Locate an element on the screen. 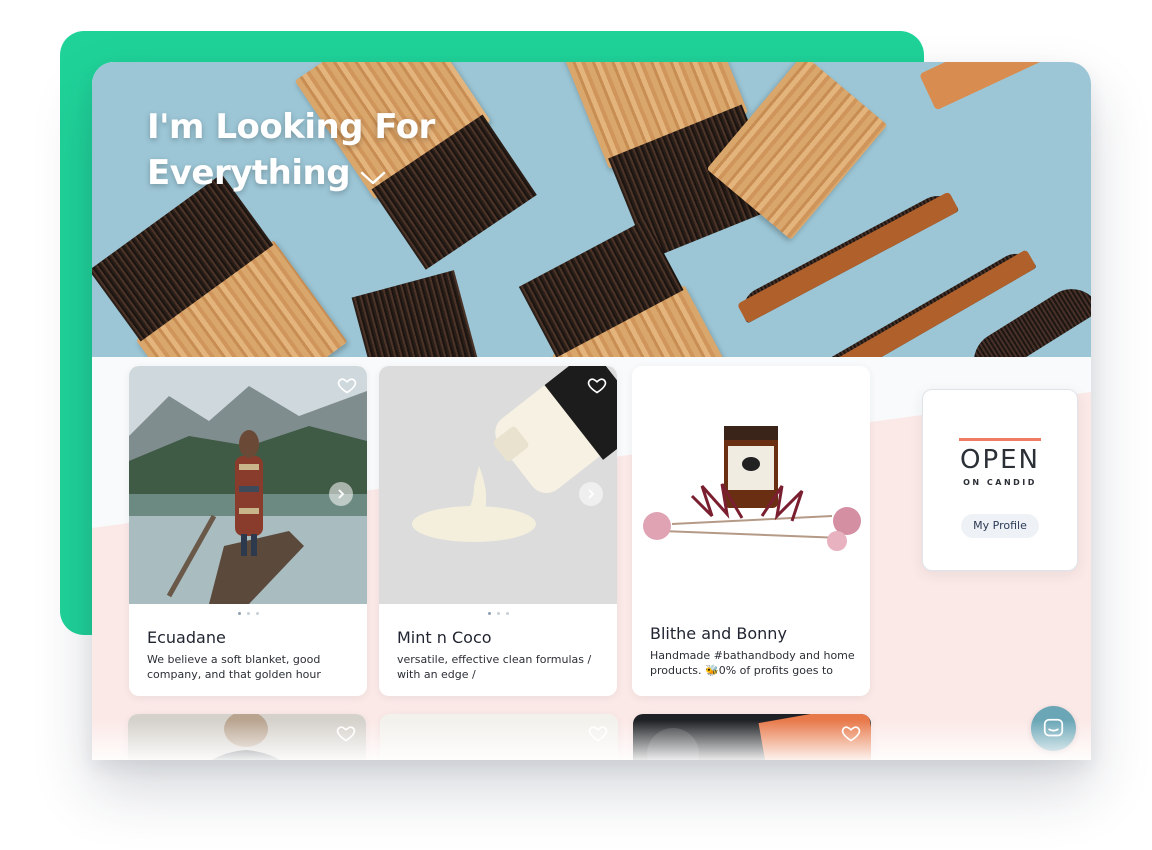 The width and height of the screenshot is (1152, 850). brand-name: Mint n Coco is located at coordinates (444, 637).